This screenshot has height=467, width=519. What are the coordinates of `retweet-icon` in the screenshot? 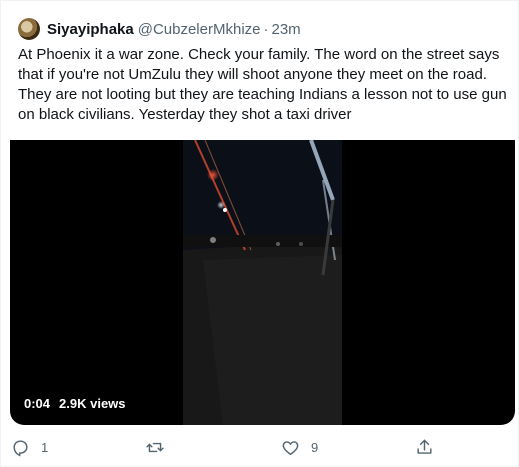 It's located at (155, 447).